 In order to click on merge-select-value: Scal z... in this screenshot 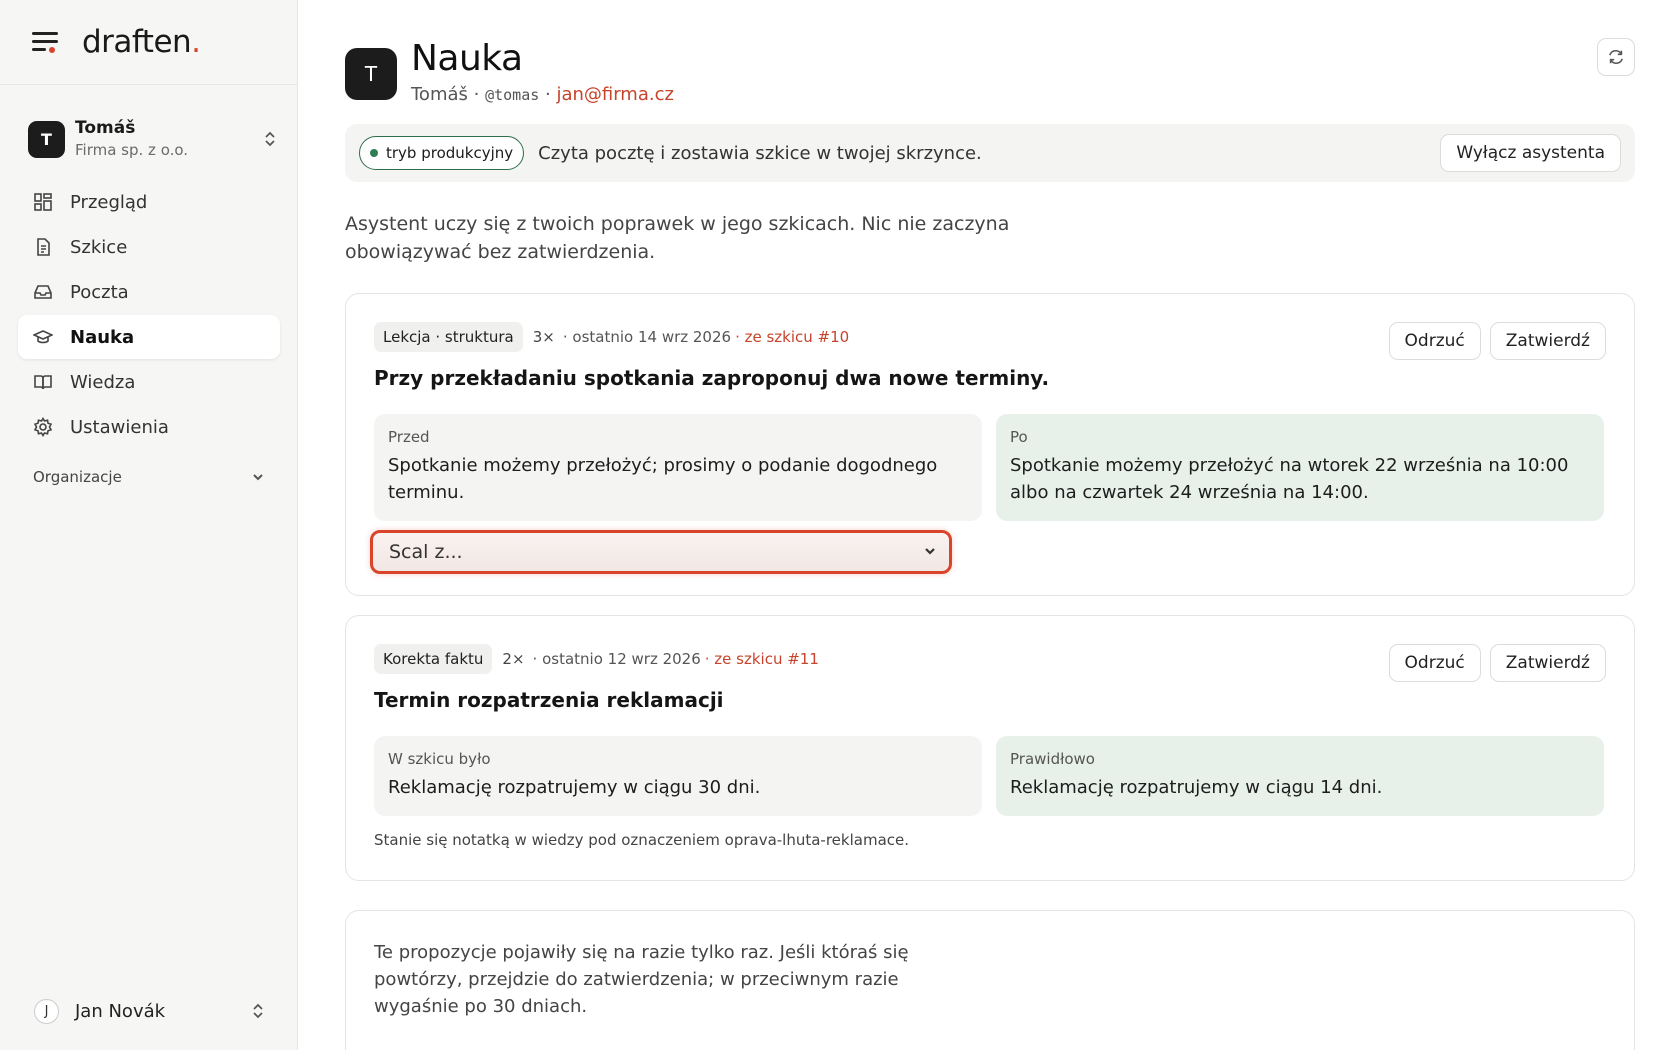, I will do `click(426, 552)`.